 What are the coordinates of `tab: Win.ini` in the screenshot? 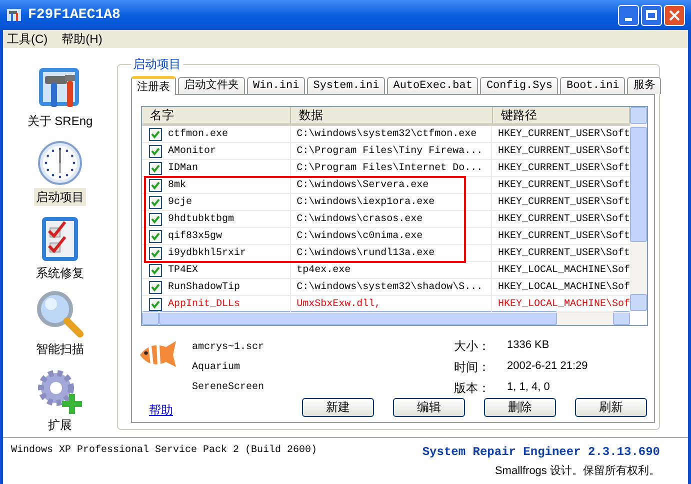 It's located at (276, 85).